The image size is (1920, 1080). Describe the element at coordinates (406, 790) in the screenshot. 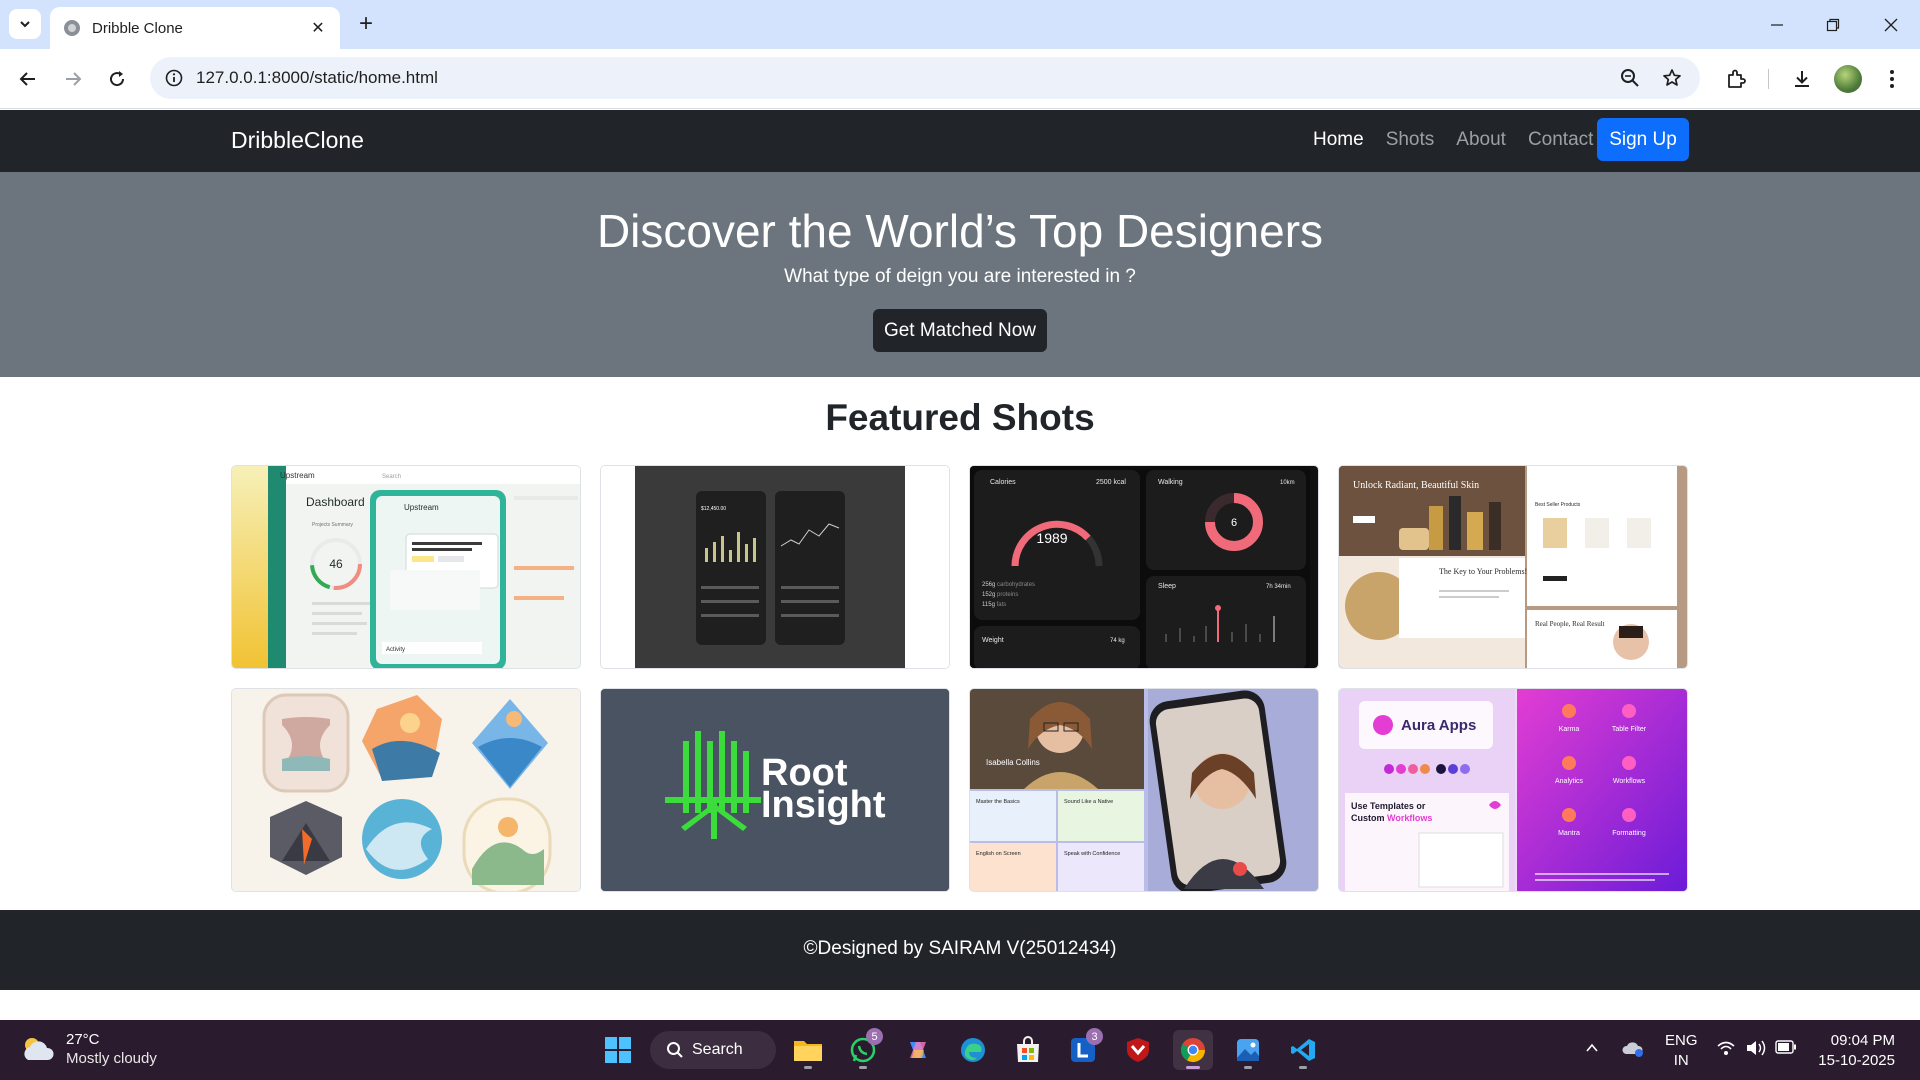

I see `shot-landscape-icons` at that location.